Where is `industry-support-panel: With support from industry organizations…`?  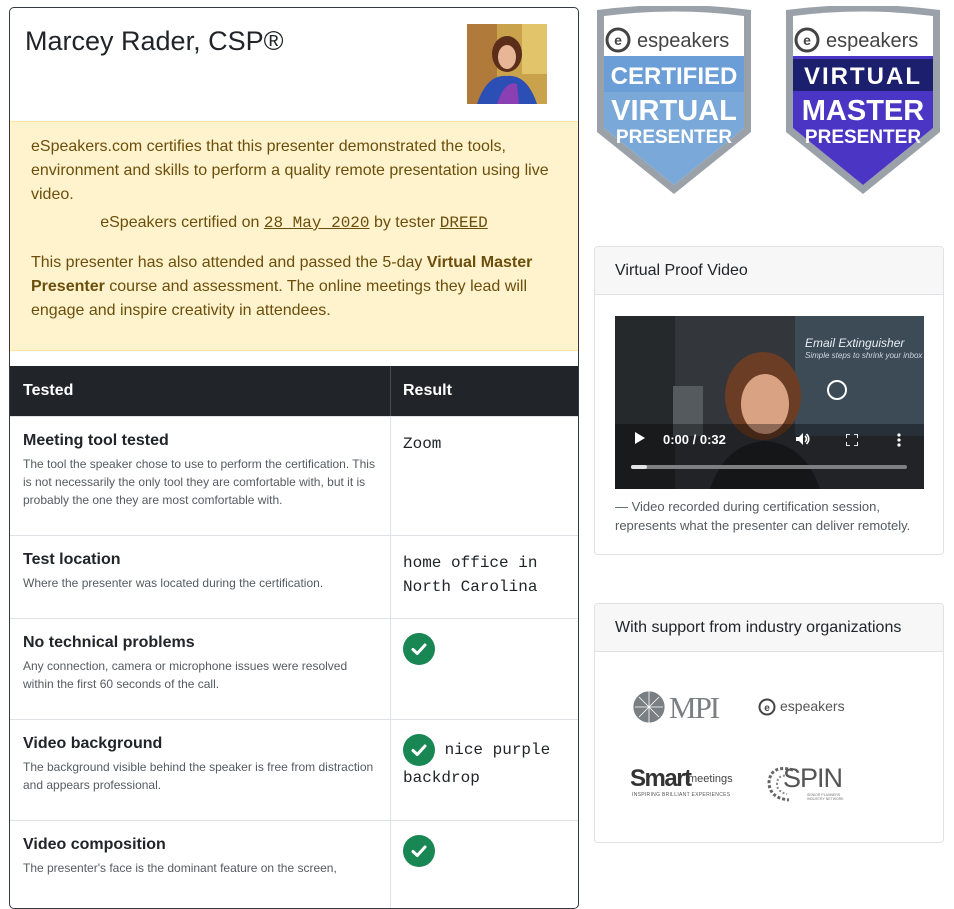
industry-support-panel: With support from industry organizations… is located at coordinates (769, 723).